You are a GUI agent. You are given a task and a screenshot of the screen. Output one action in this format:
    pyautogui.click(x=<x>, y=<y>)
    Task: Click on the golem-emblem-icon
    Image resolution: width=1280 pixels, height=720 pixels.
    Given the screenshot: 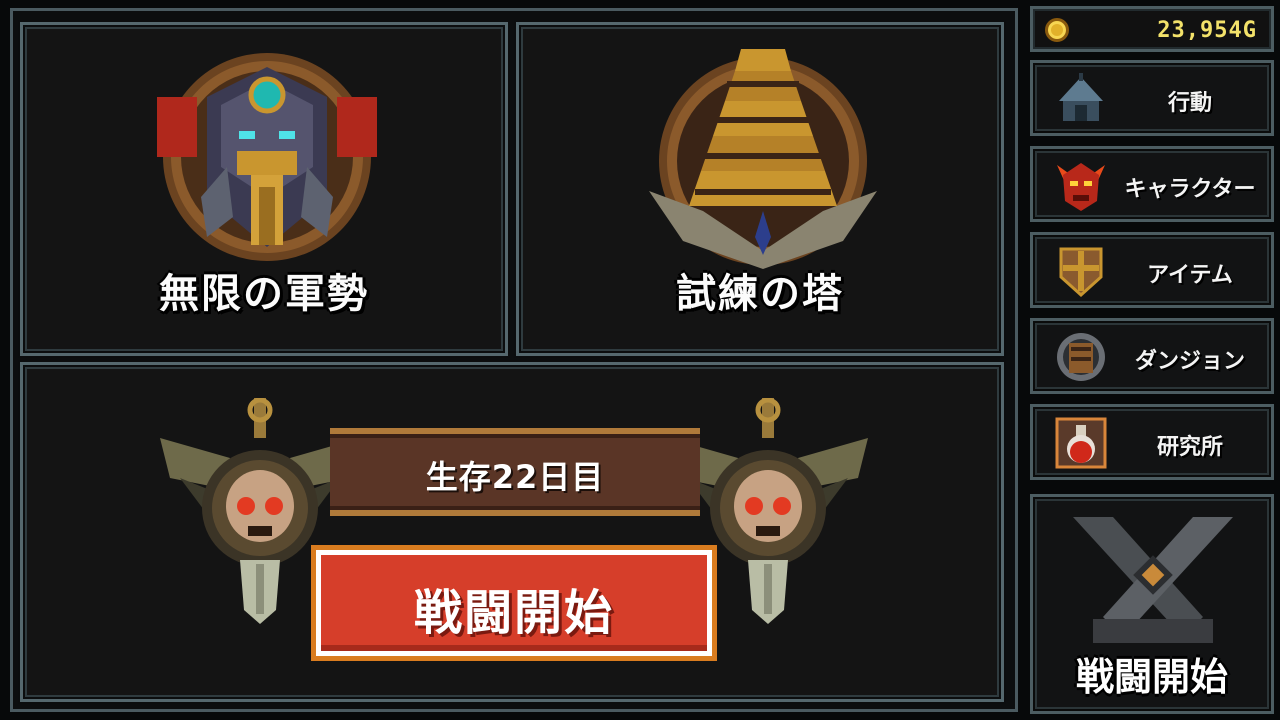 What is the action you would take?
    pyautogui.click(x=267, y=157)
    